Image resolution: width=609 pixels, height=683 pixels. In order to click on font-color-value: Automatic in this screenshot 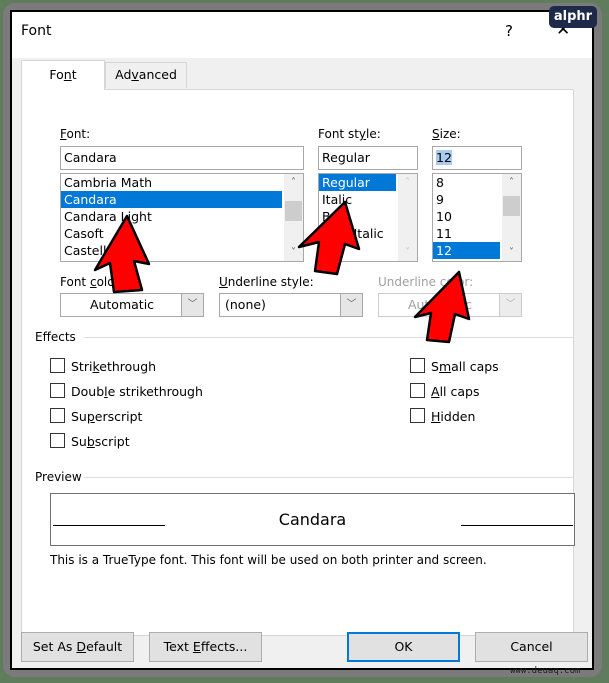, I will do `click(122, 304)`.